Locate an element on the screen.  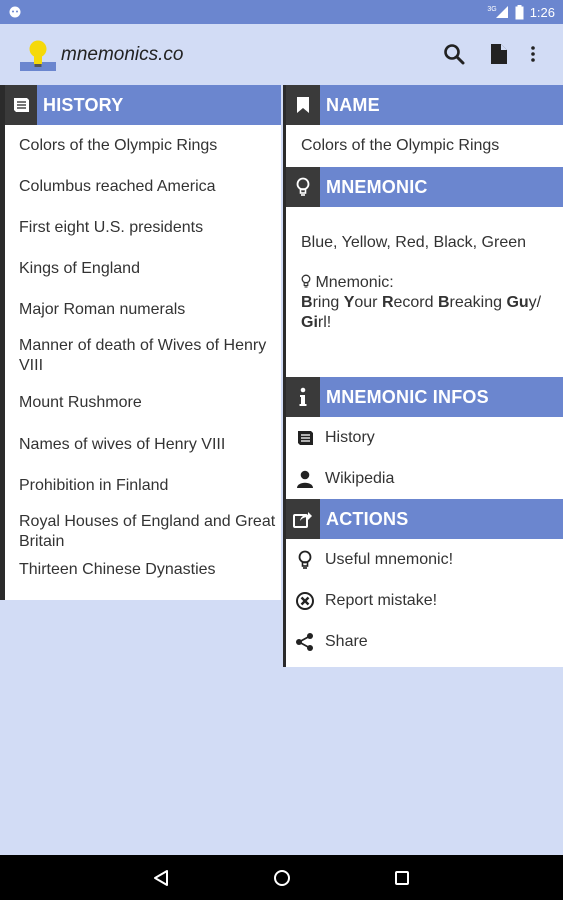
app-title: mnemonics.co is located at coordinates (122, 54).